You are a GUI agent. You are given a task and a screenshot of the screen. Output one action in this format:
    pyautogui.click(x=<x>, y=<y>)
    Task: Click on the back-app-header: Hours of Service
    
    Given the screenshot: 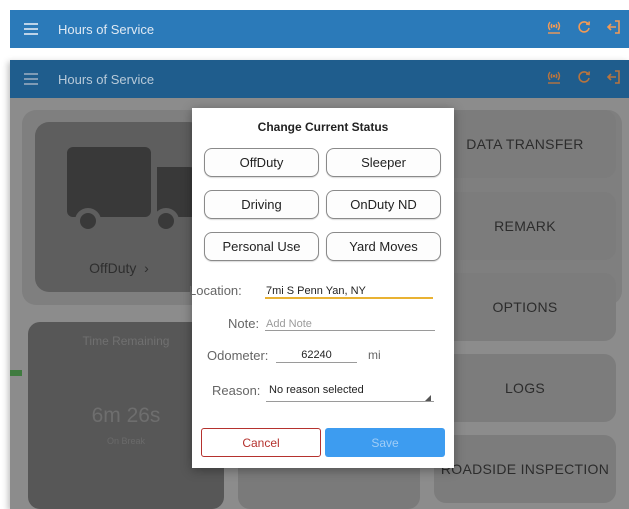 What is the action you would take?
    pyautogui.click(x=319, y=29)
    